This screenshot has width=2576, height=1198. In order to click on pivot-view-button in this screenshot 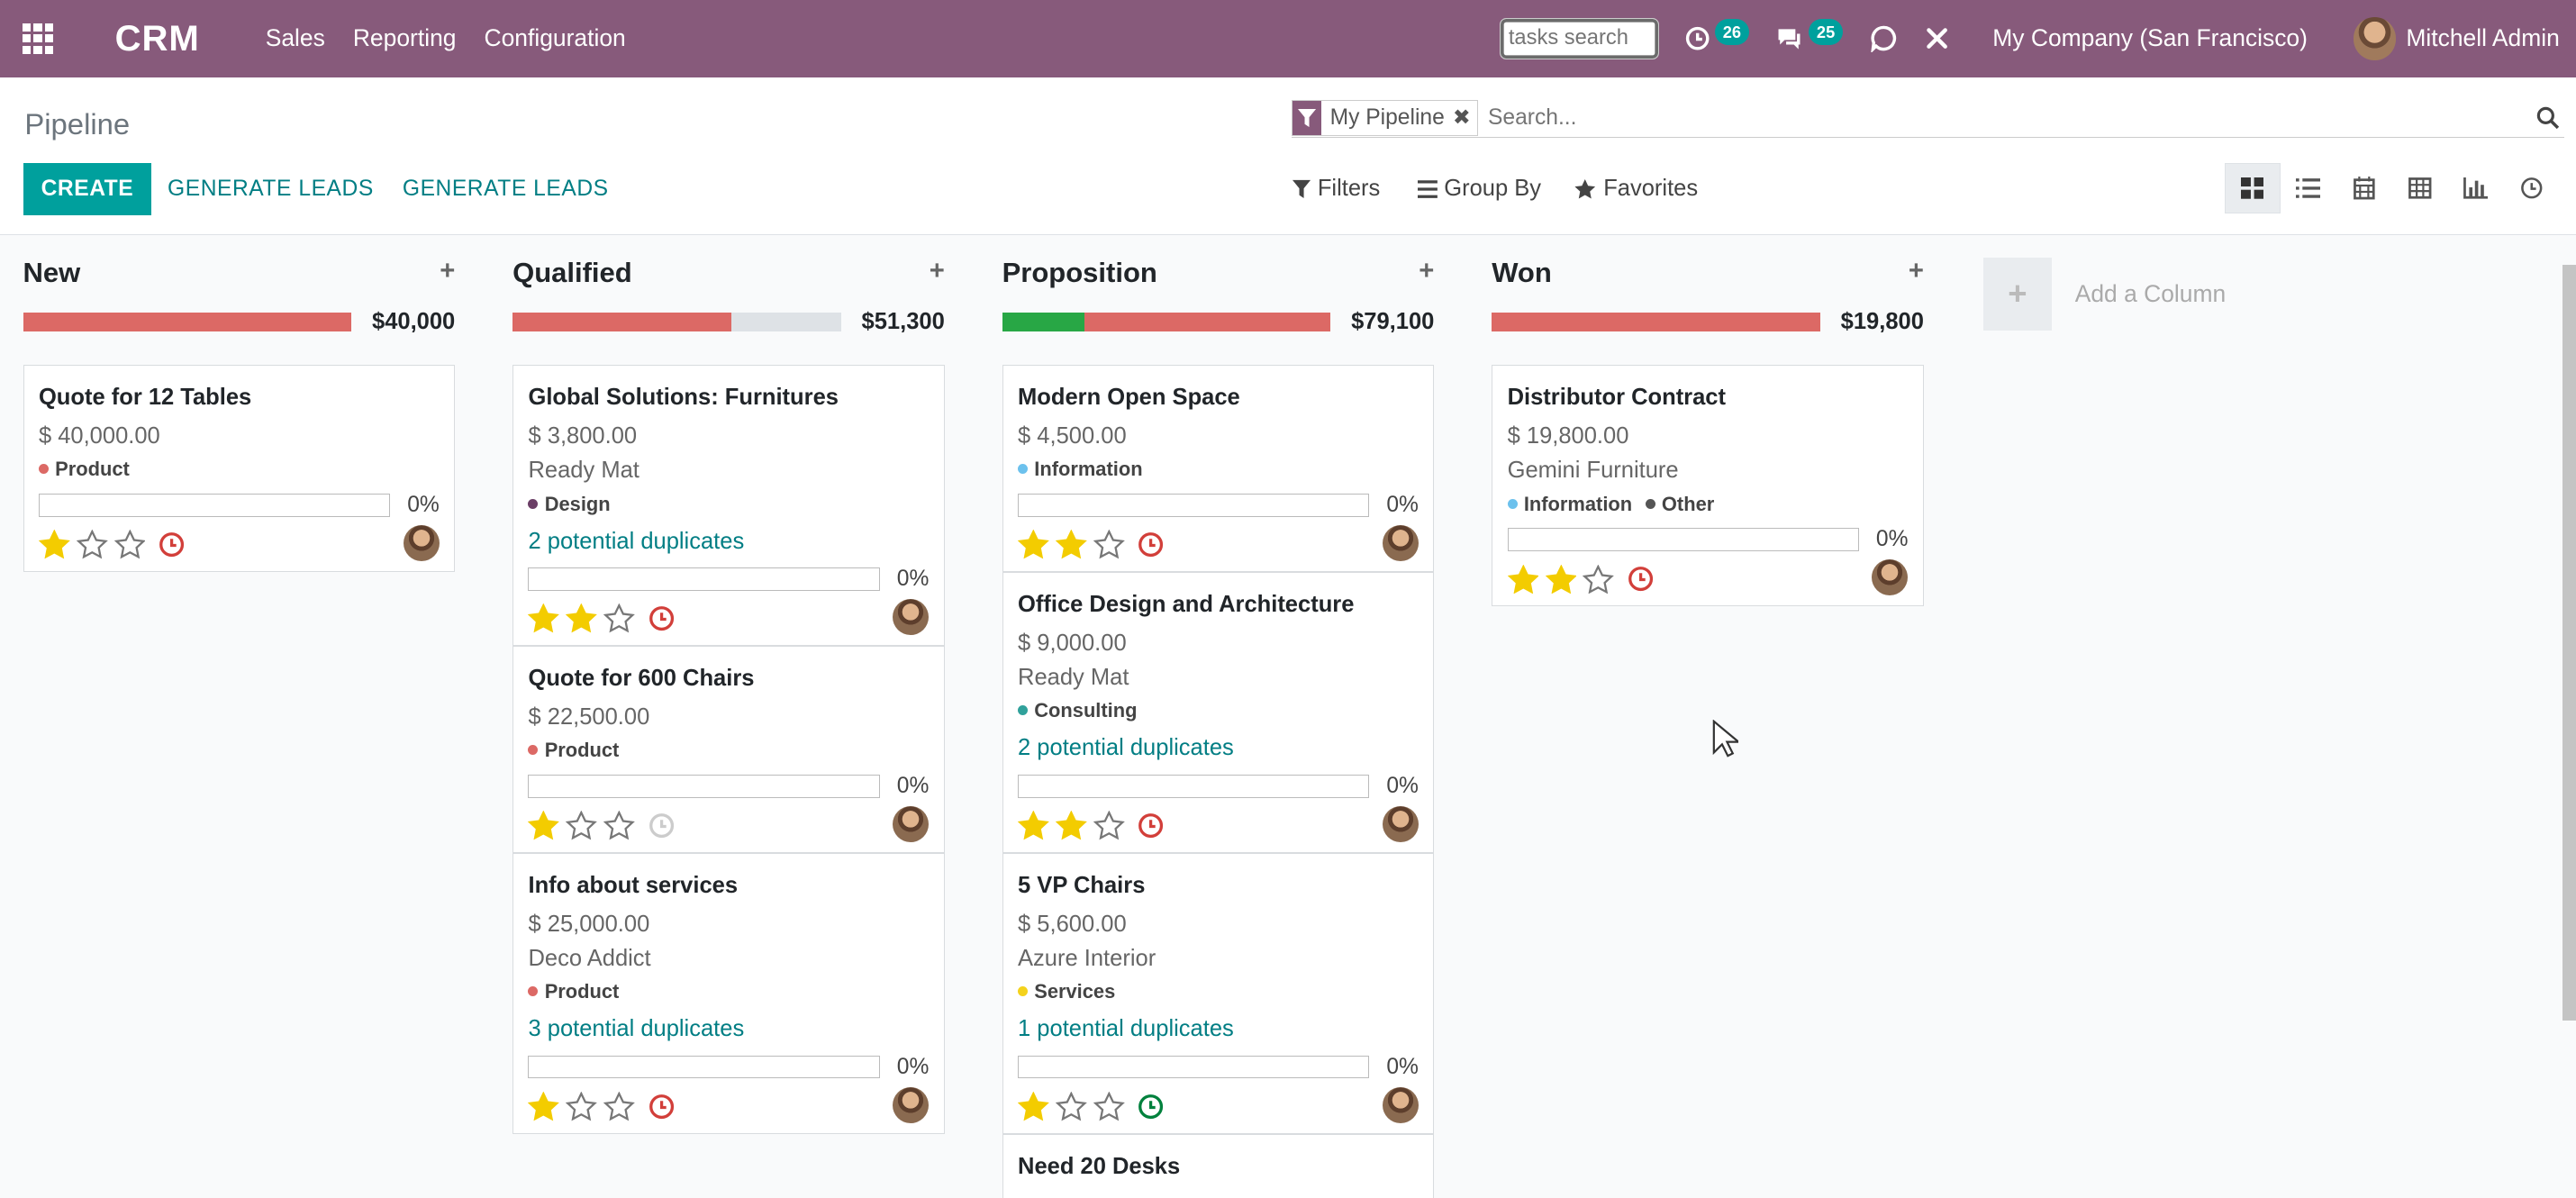, I will do `click(2420, 188)`.